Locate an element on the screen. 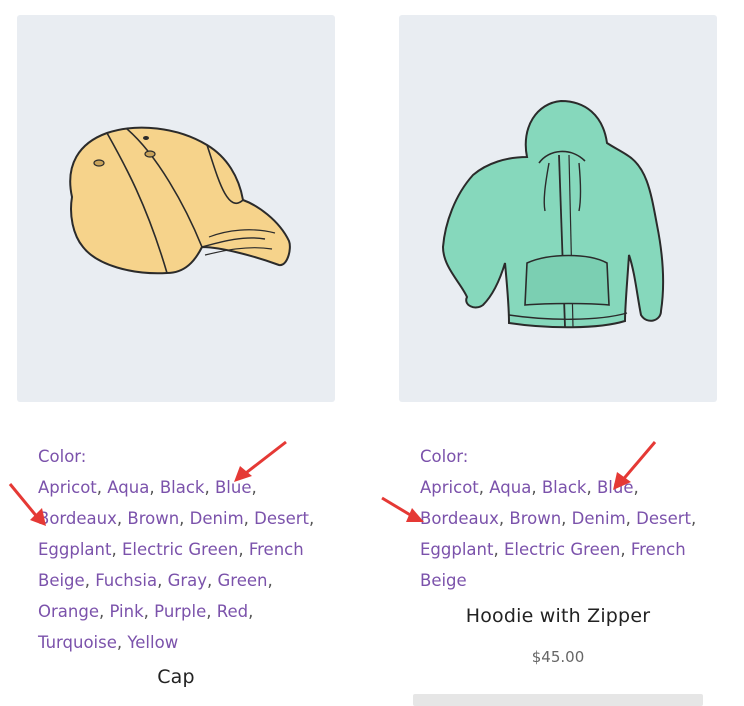  color-swatch-link: Apricot is located at coordinates (449, 487).